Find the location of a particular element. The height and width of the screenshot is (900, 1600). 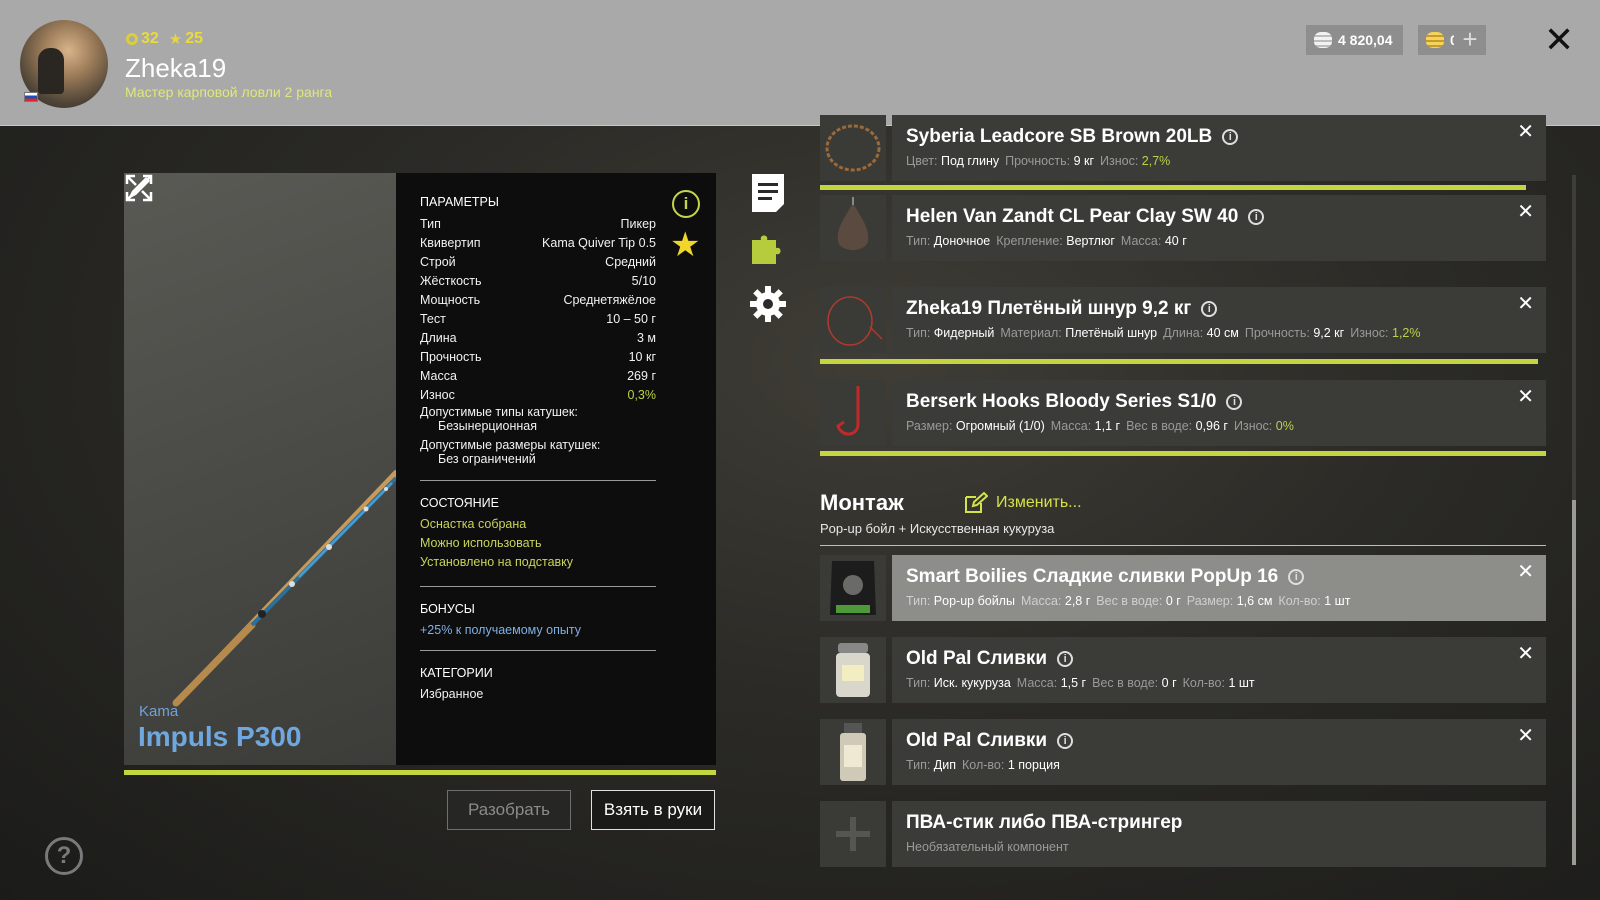

disassemble-button: Разобрать is located at coordinates (509, 810).